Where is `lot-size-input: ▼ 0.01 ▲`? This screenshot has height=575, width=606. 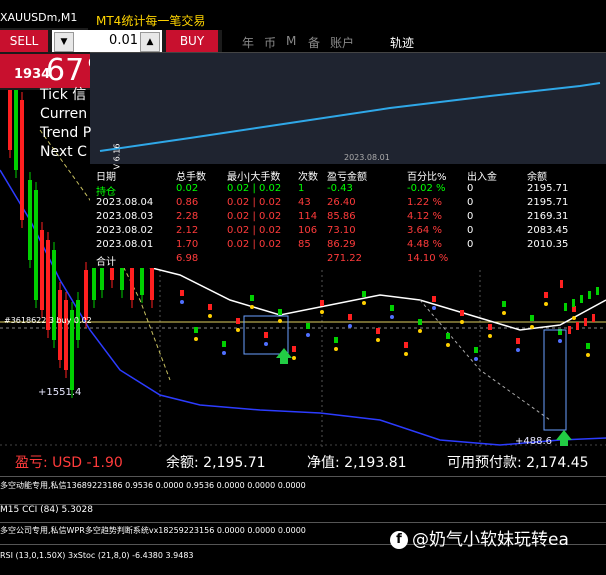 lot-size-input: ▼ 0.01 ▲ is located at coordinates (107, 41).